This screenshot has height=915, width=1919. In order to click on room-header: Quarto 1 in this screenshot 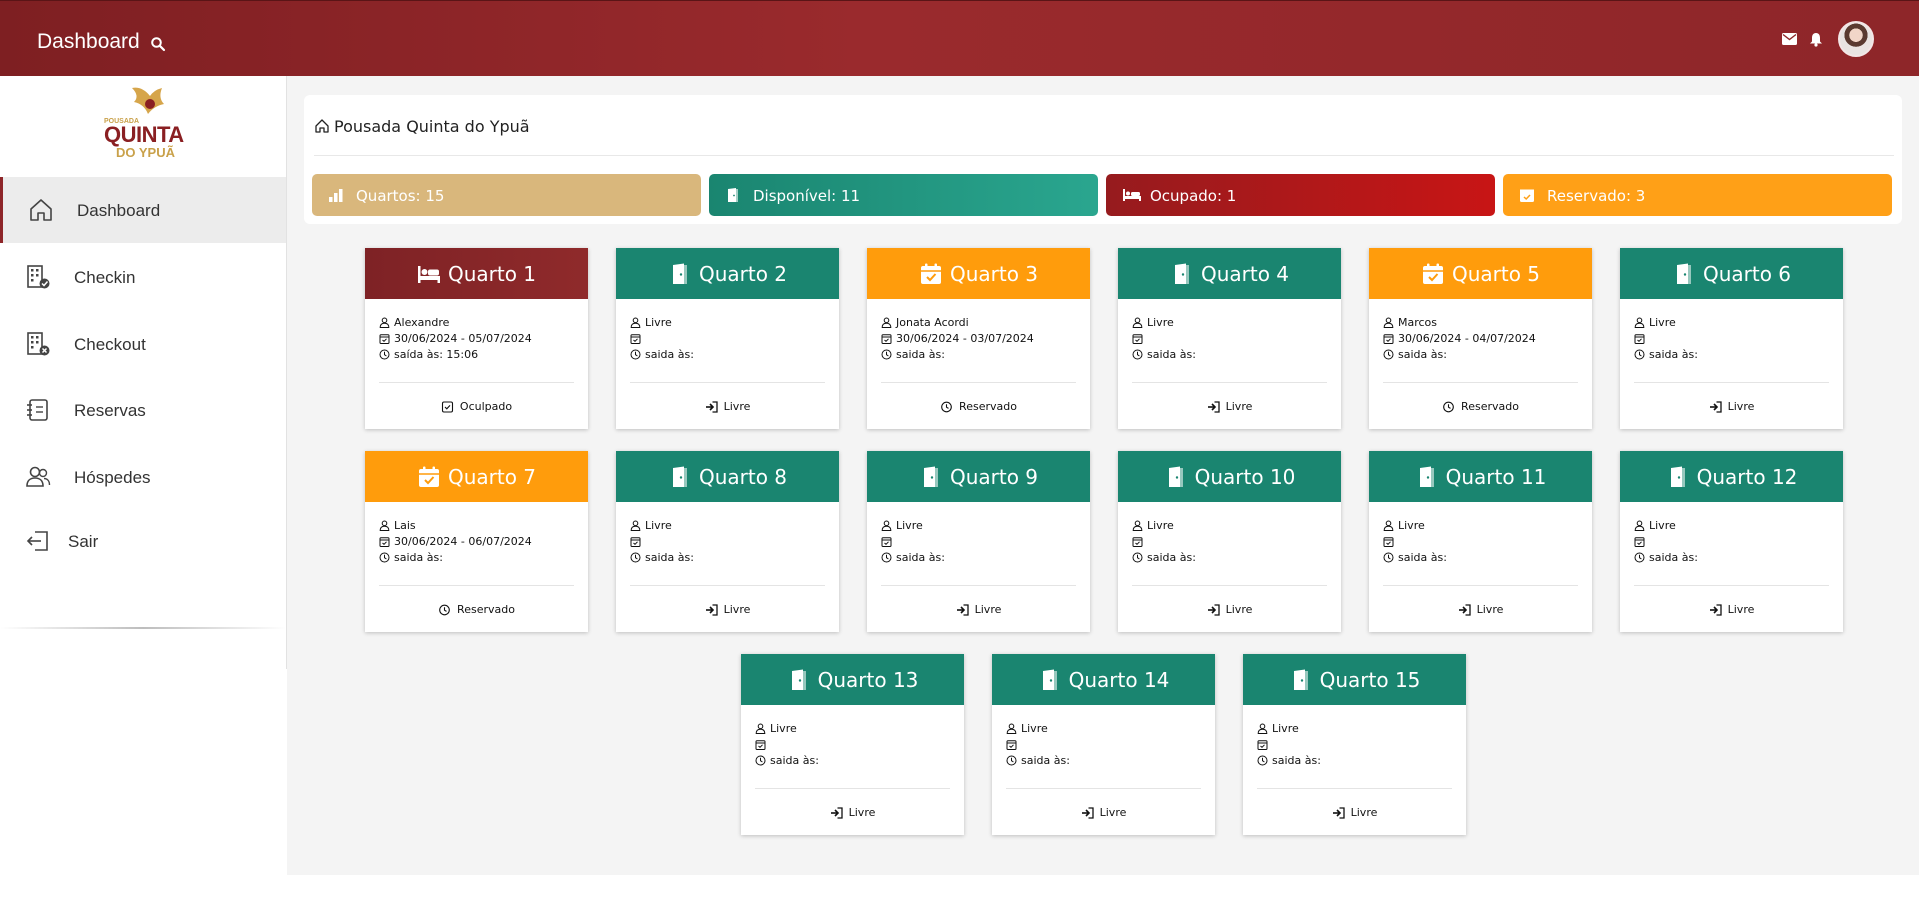, I will do `click(476, 273)`.